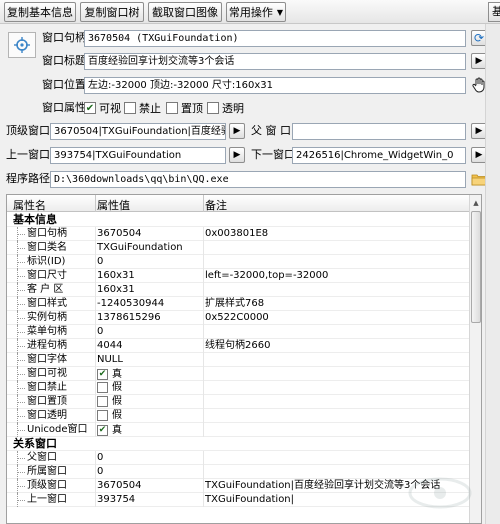 The height and width of the screenshot is (524, 500). Describe the element at coordinates (147, 317) in the screenshot. I see `property-value: 1378615296` at that location.